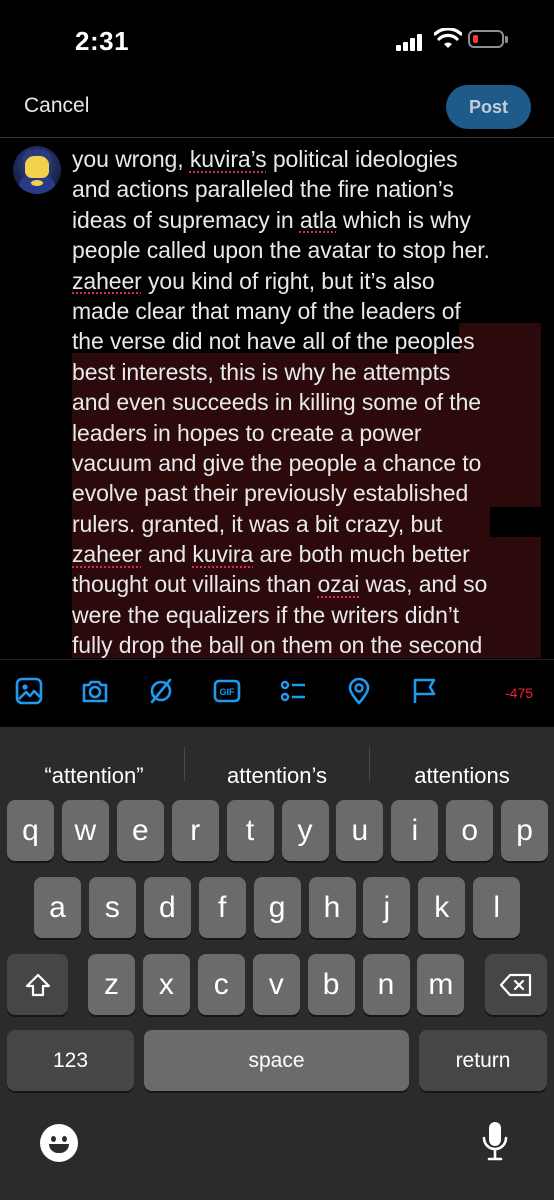  Describe the element at coordinates (386, 984) in the screenshot. I see `key-n: n` at that location.